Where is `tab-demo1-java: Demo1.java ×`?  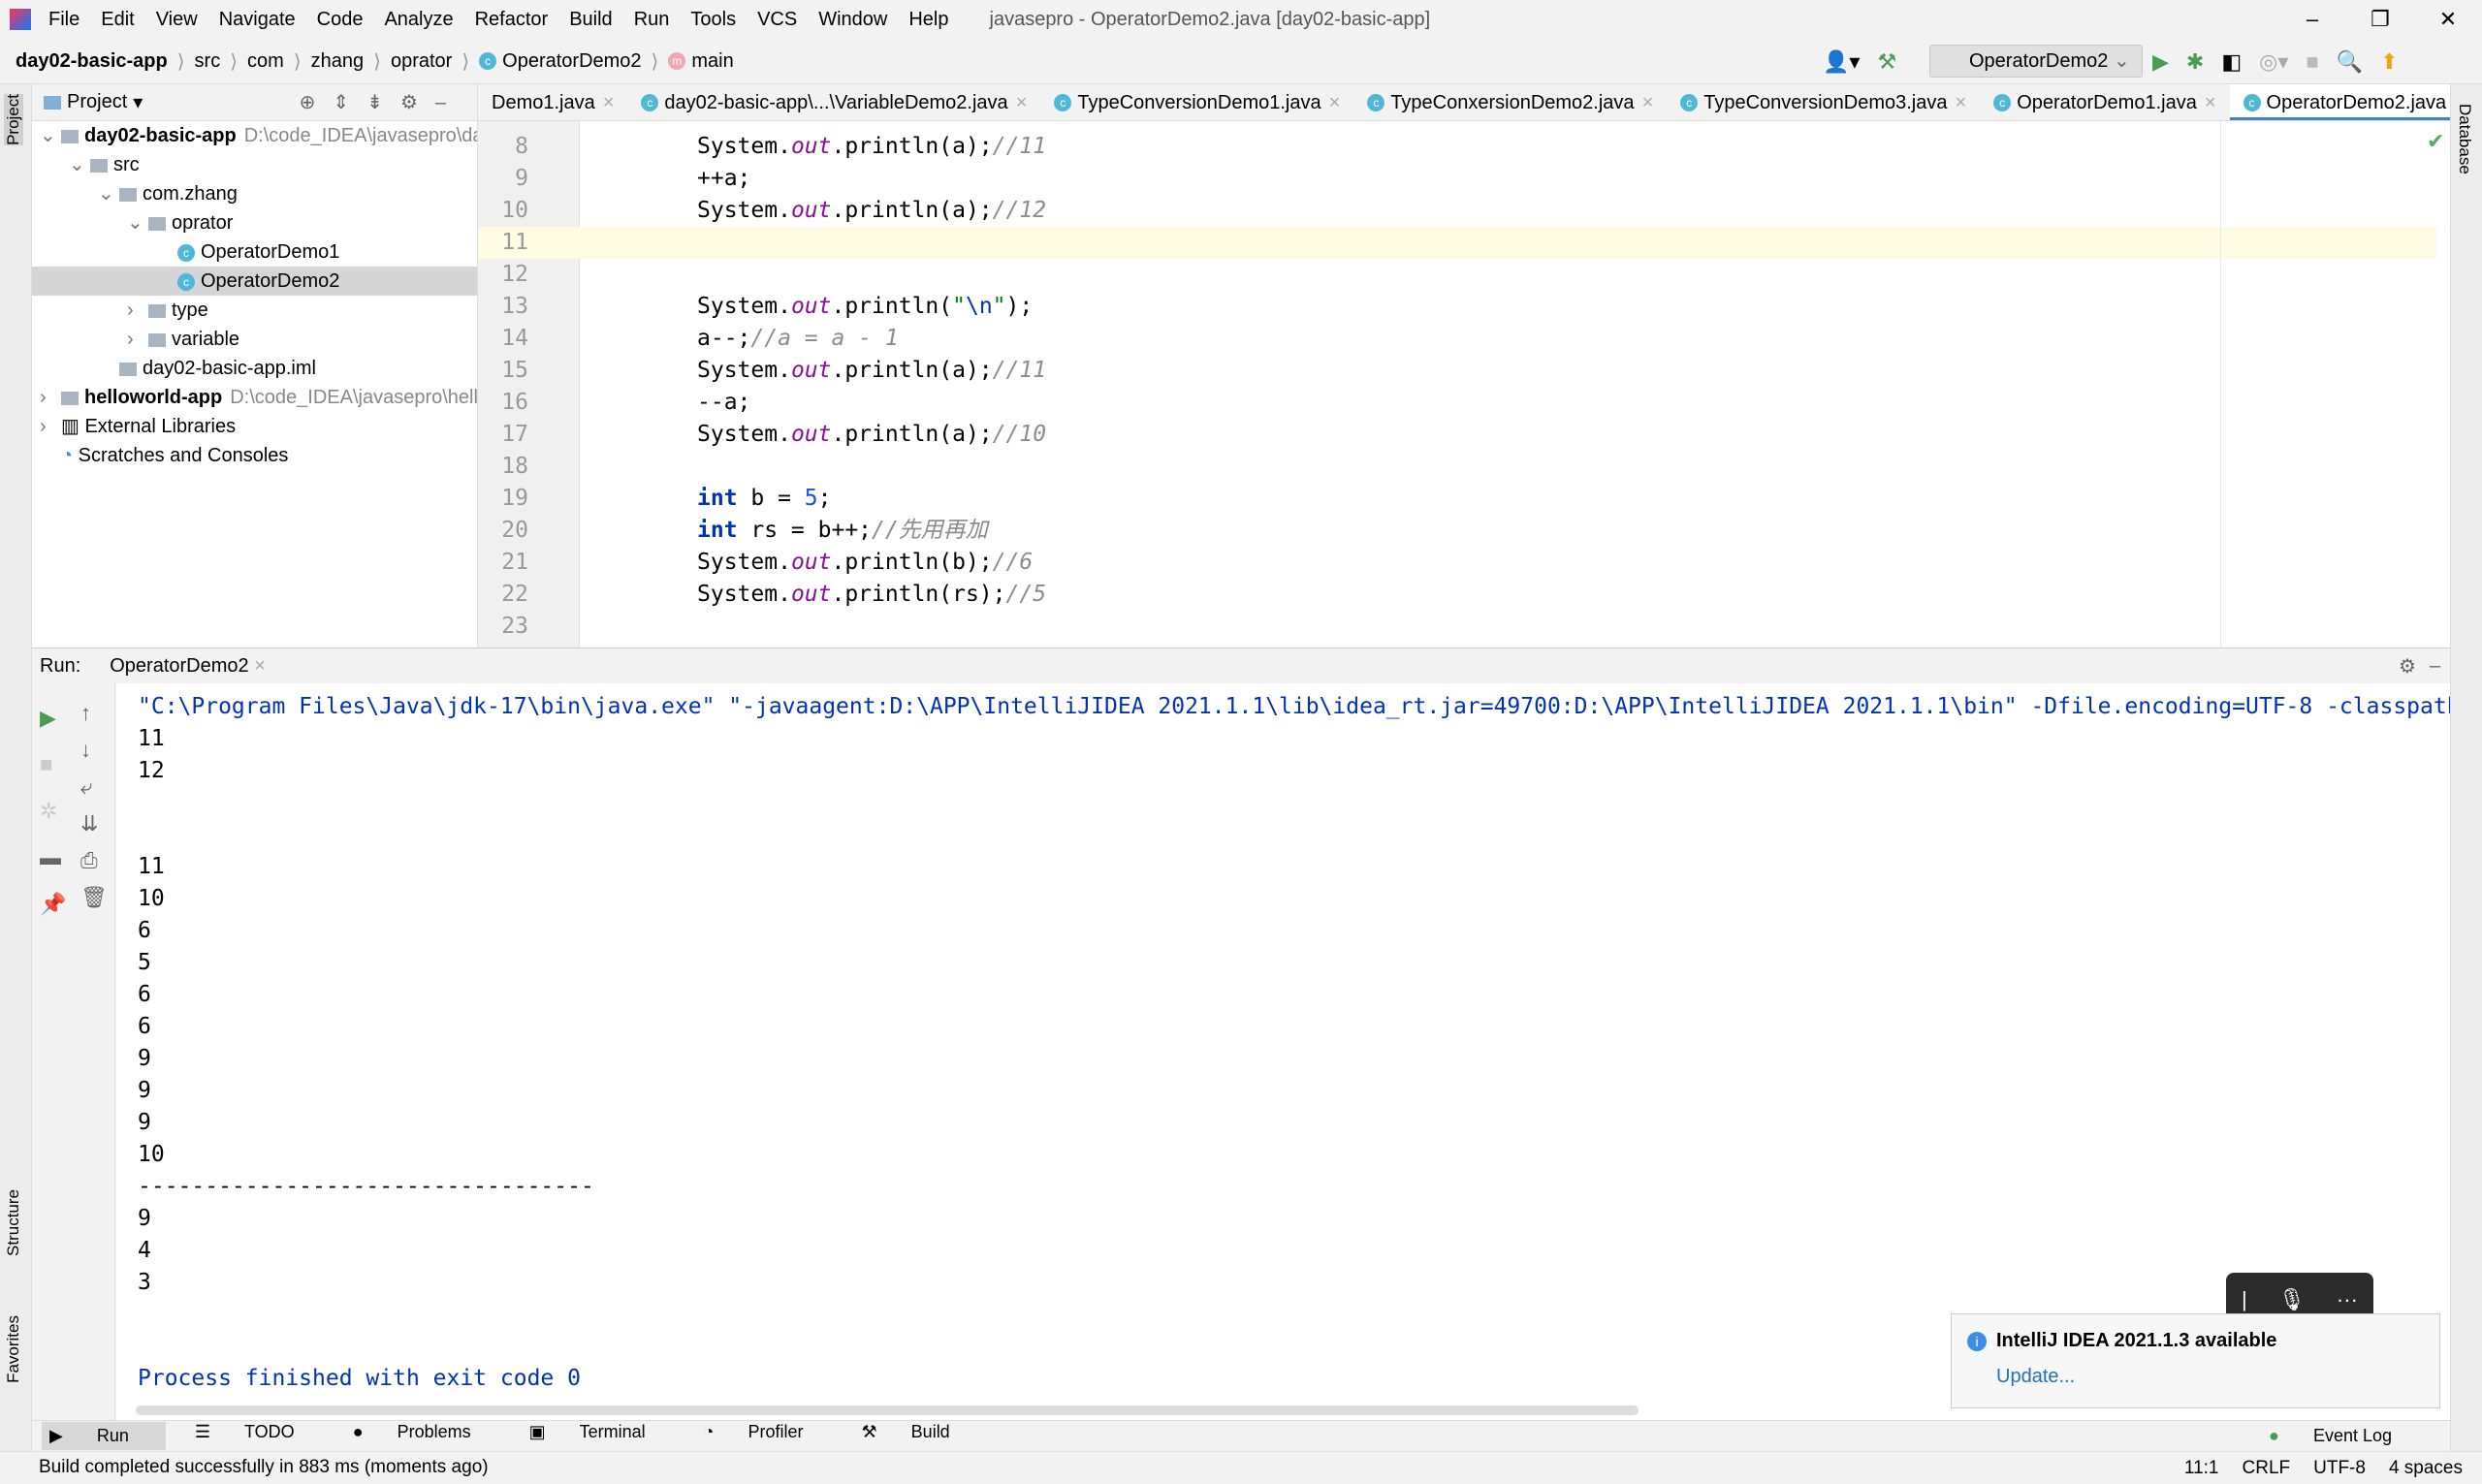 tab-demo1-java: Demo1.java × is located at coordinates (552, 102).